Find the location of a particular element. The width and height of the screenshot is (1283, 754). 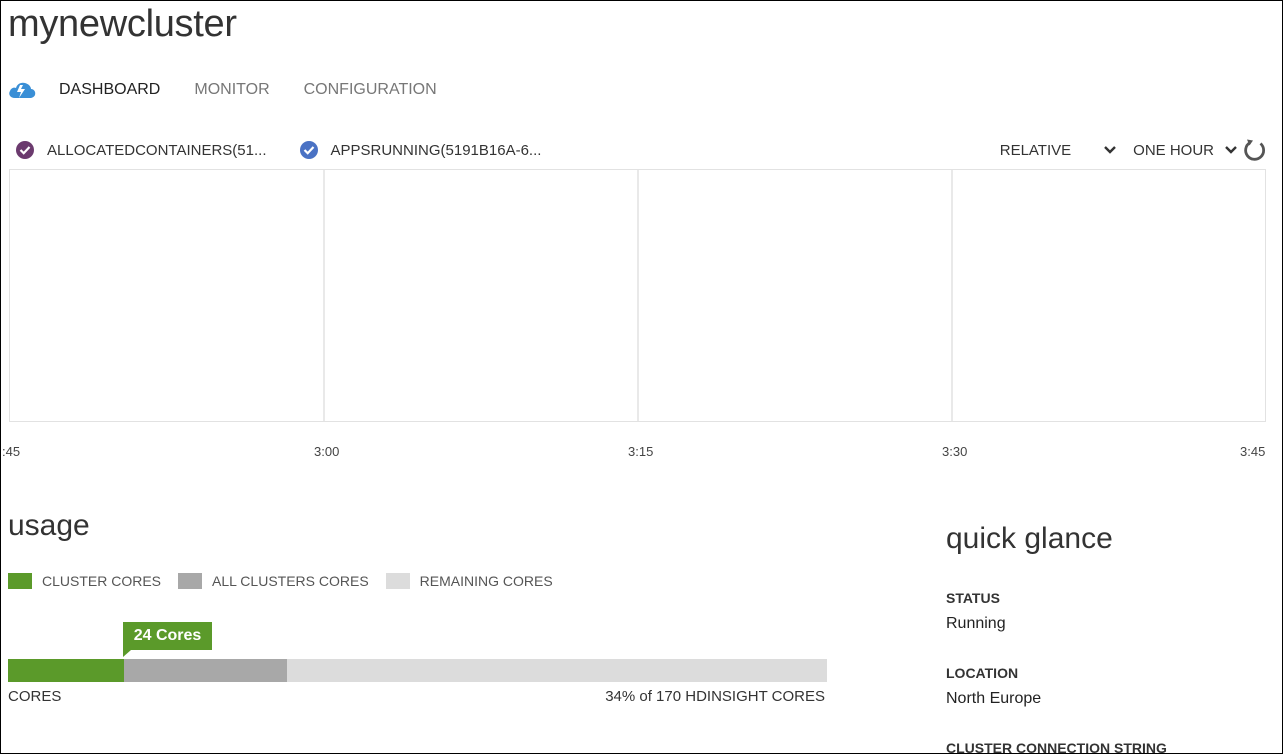

legend-item-remaining-cores: REMAINING CORES is located at coordinates (469, 581).